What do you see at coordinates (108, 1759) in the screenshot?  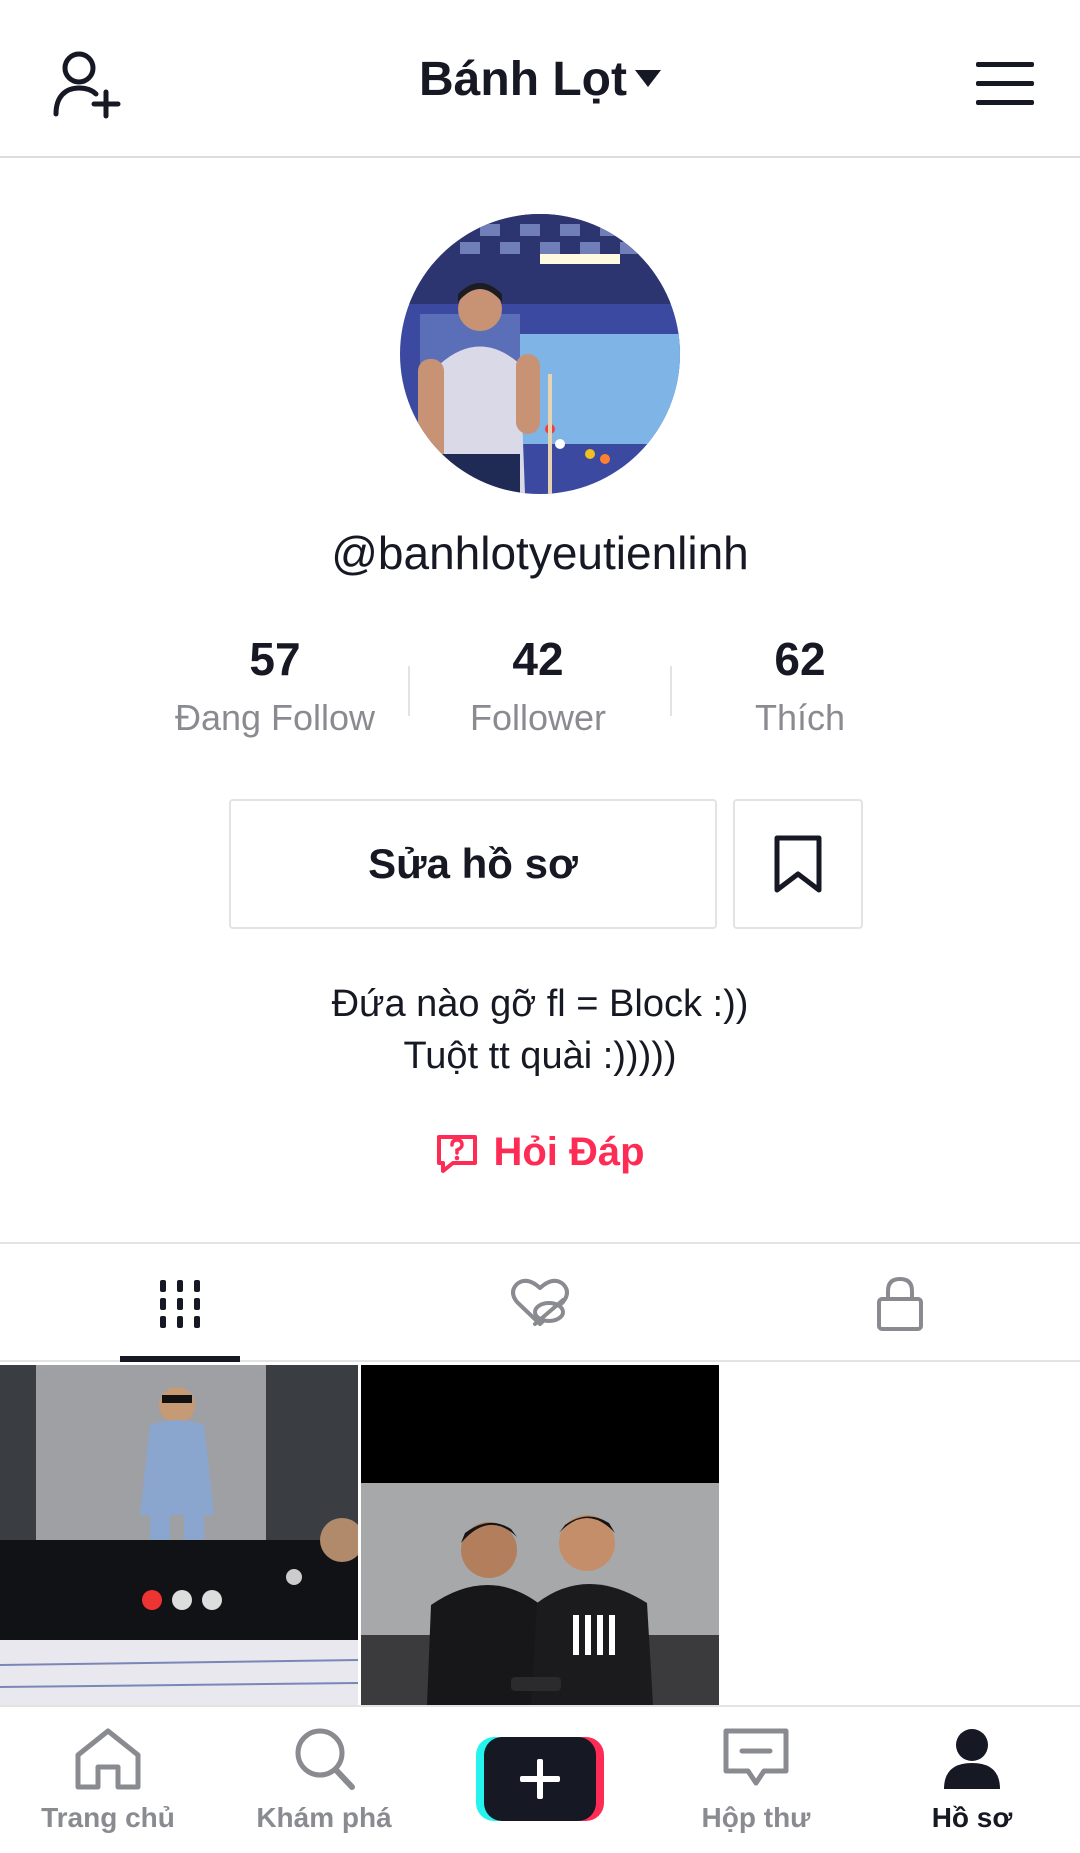 I see `home-icon` at bounding box center [108, 1759].